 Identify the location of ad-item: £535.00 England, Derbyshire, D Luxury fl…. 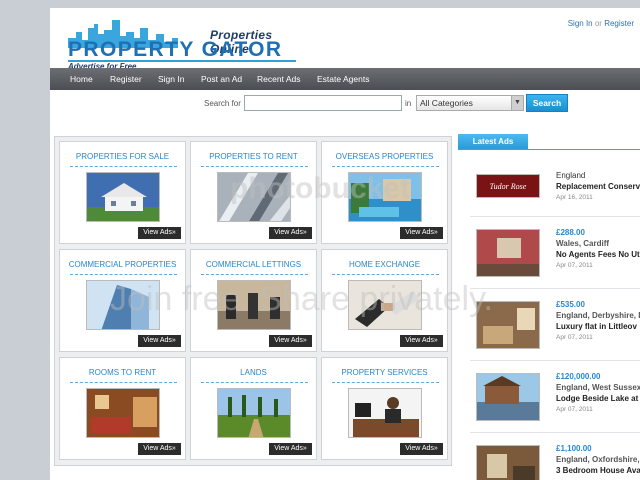
(555, 322).